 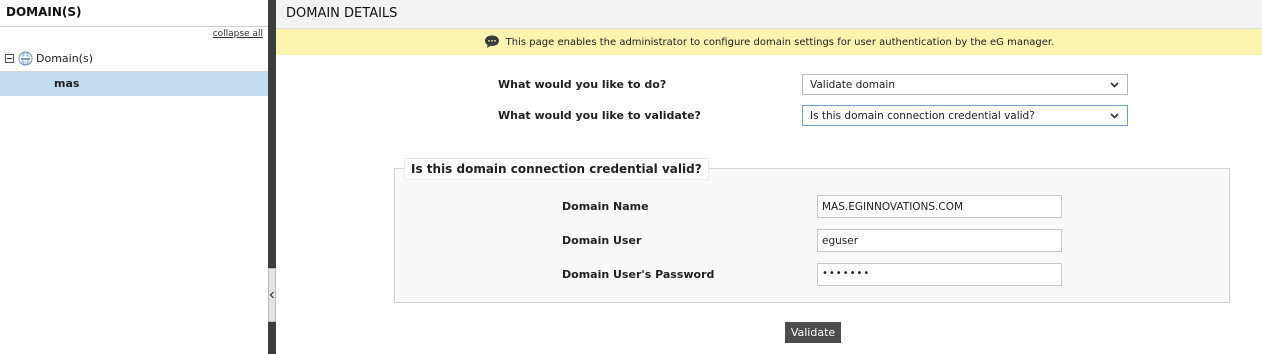 What do you see at coordinates (602, 240) in the screenshot?
I see `domain-user-label: Domain User` at bounding box center [602, 240].